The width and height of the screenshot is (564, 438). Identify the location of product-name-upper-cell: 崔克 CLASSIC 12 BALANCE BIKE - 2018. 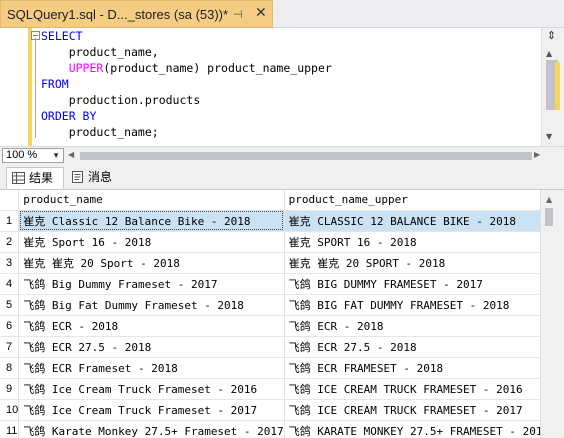
(412, 221).